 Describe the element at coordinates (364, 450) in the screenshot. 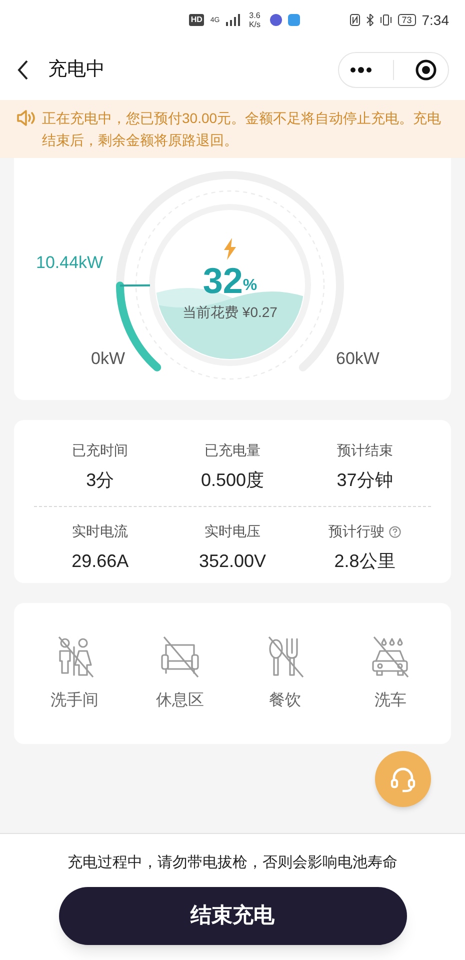

I see `stat-label: 预计结束` at that location.